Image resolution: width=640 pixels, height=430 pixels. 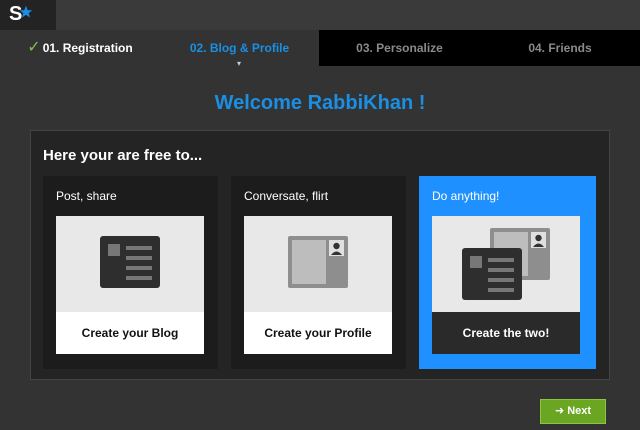 I want to click on caret-down-icon: ▾, so click(x=239, y=63).